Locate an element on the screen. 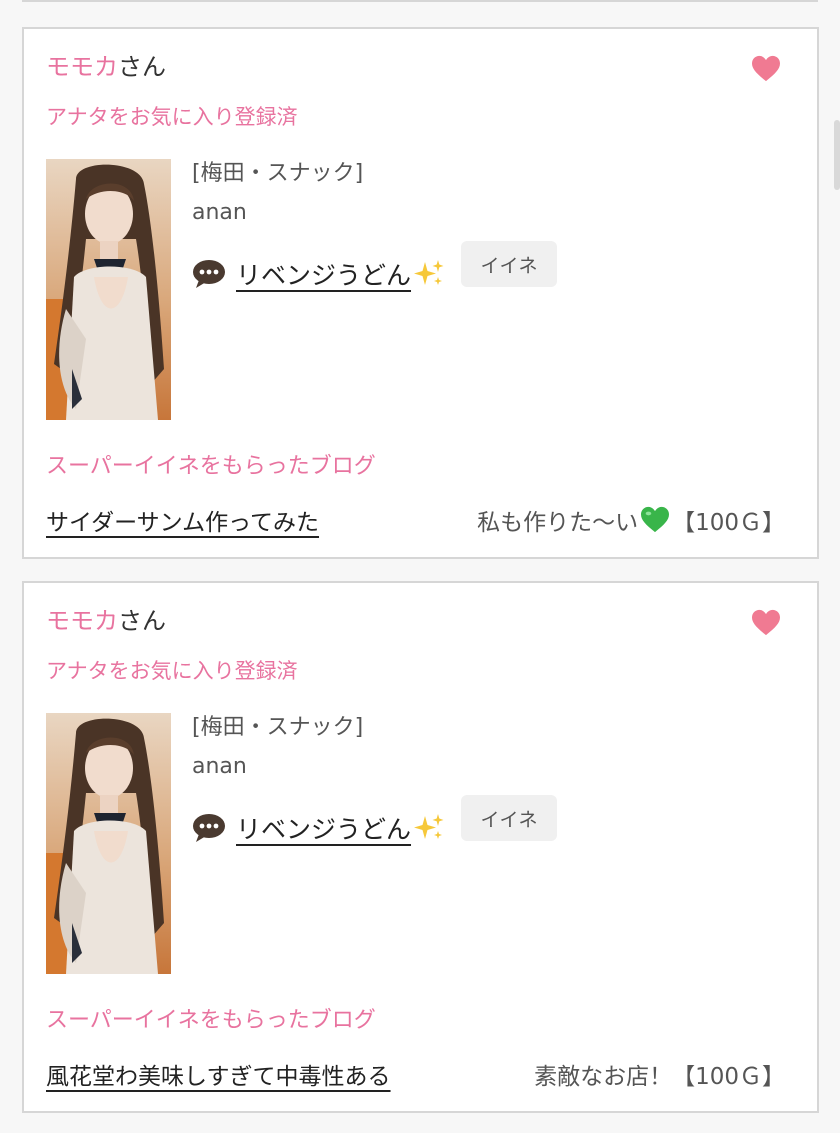 Image resolution: width=840 pixels, height=1133 pixels. blog-message-text: 私も作りた〜い is located at coordinates (558, 523).